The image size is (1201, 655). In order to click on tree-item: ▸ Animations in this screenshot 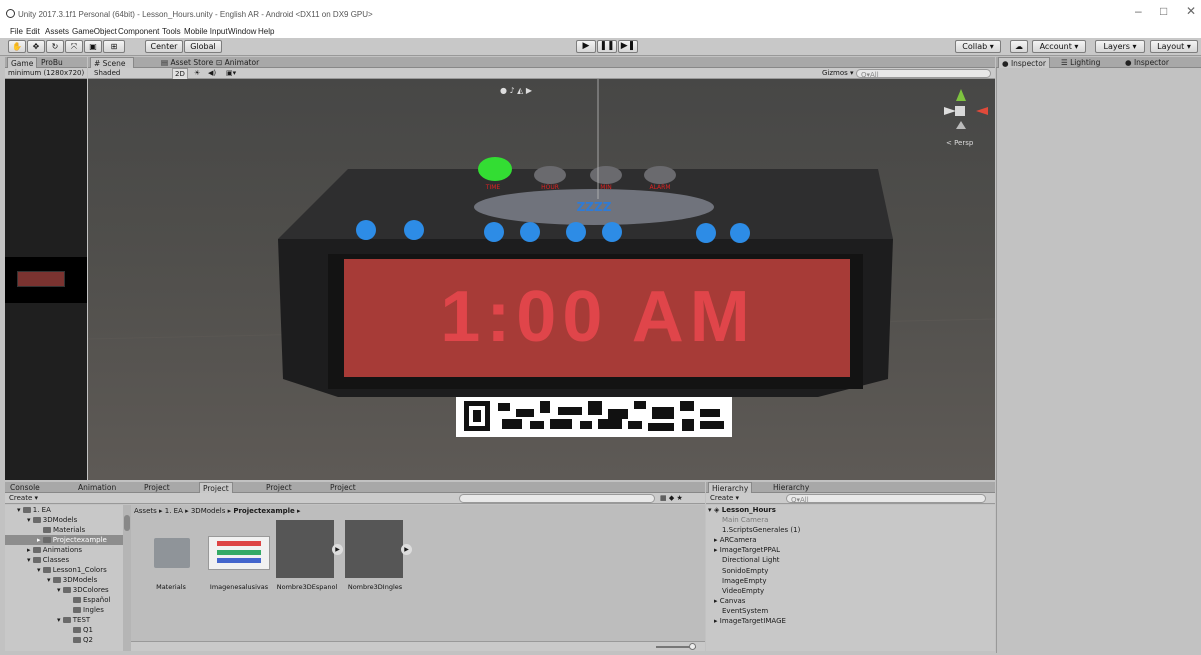, I will do `click(64, 550)`.